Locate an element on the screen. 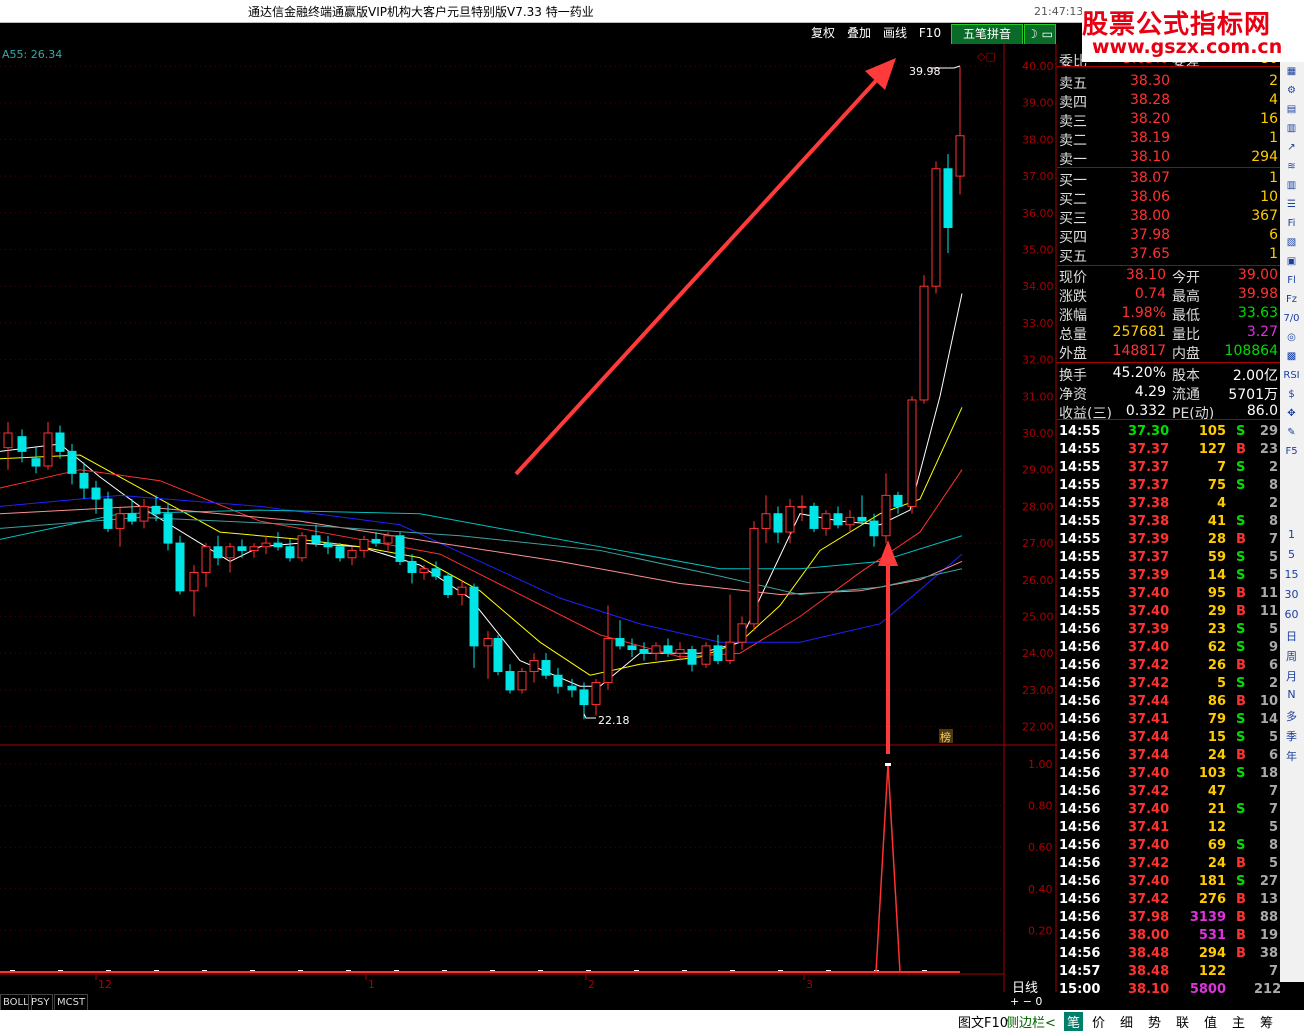 This screenshot has width=1304, height=1032. tick-side: S is located at coordinates (1241, 809).